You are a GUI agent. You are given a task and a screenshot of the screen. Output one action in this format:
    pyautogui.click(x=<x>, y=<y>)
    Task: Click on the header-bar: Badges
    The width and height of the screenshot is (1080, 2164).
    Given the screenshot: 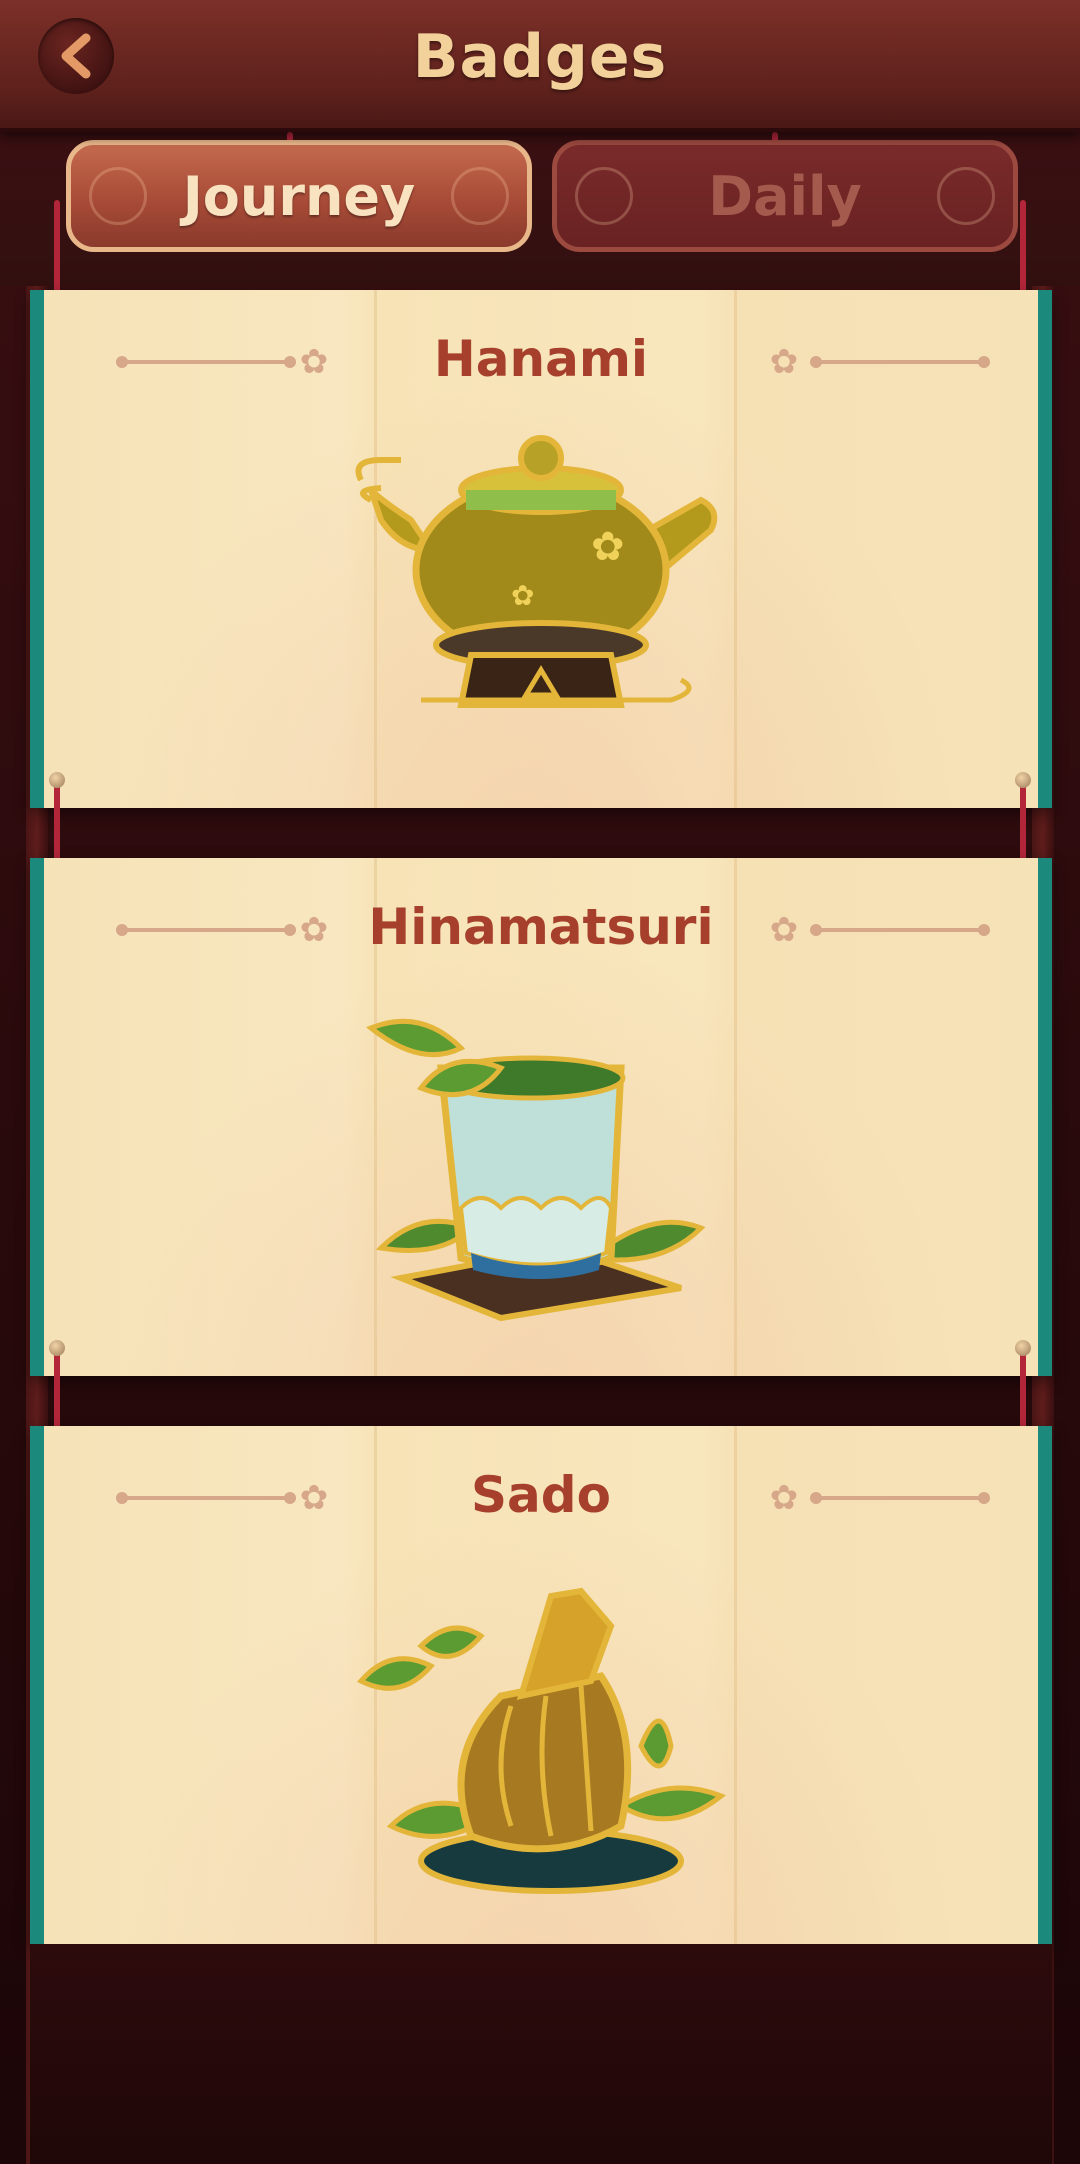 What is the action you would take?
    pyautogui.click(x=540, y=66)
    